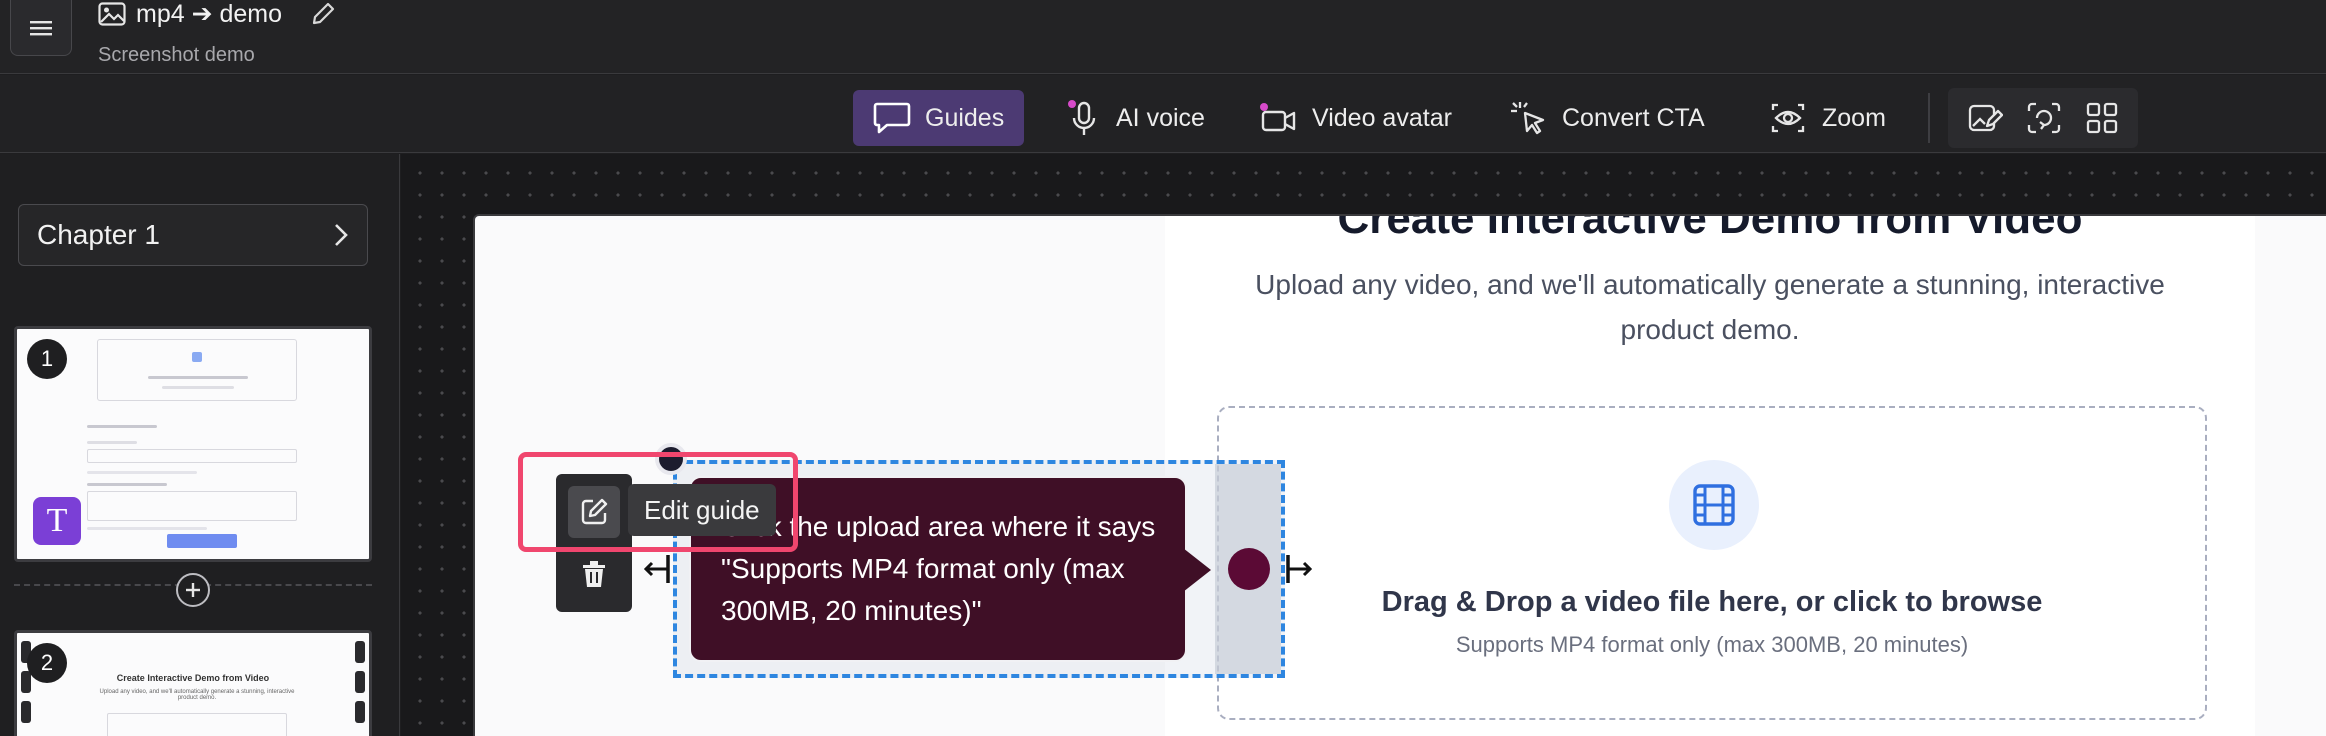 The width and height of the screenshot is (2326, 736). I want to click on film-icon-wrap, so click(1714, 505).